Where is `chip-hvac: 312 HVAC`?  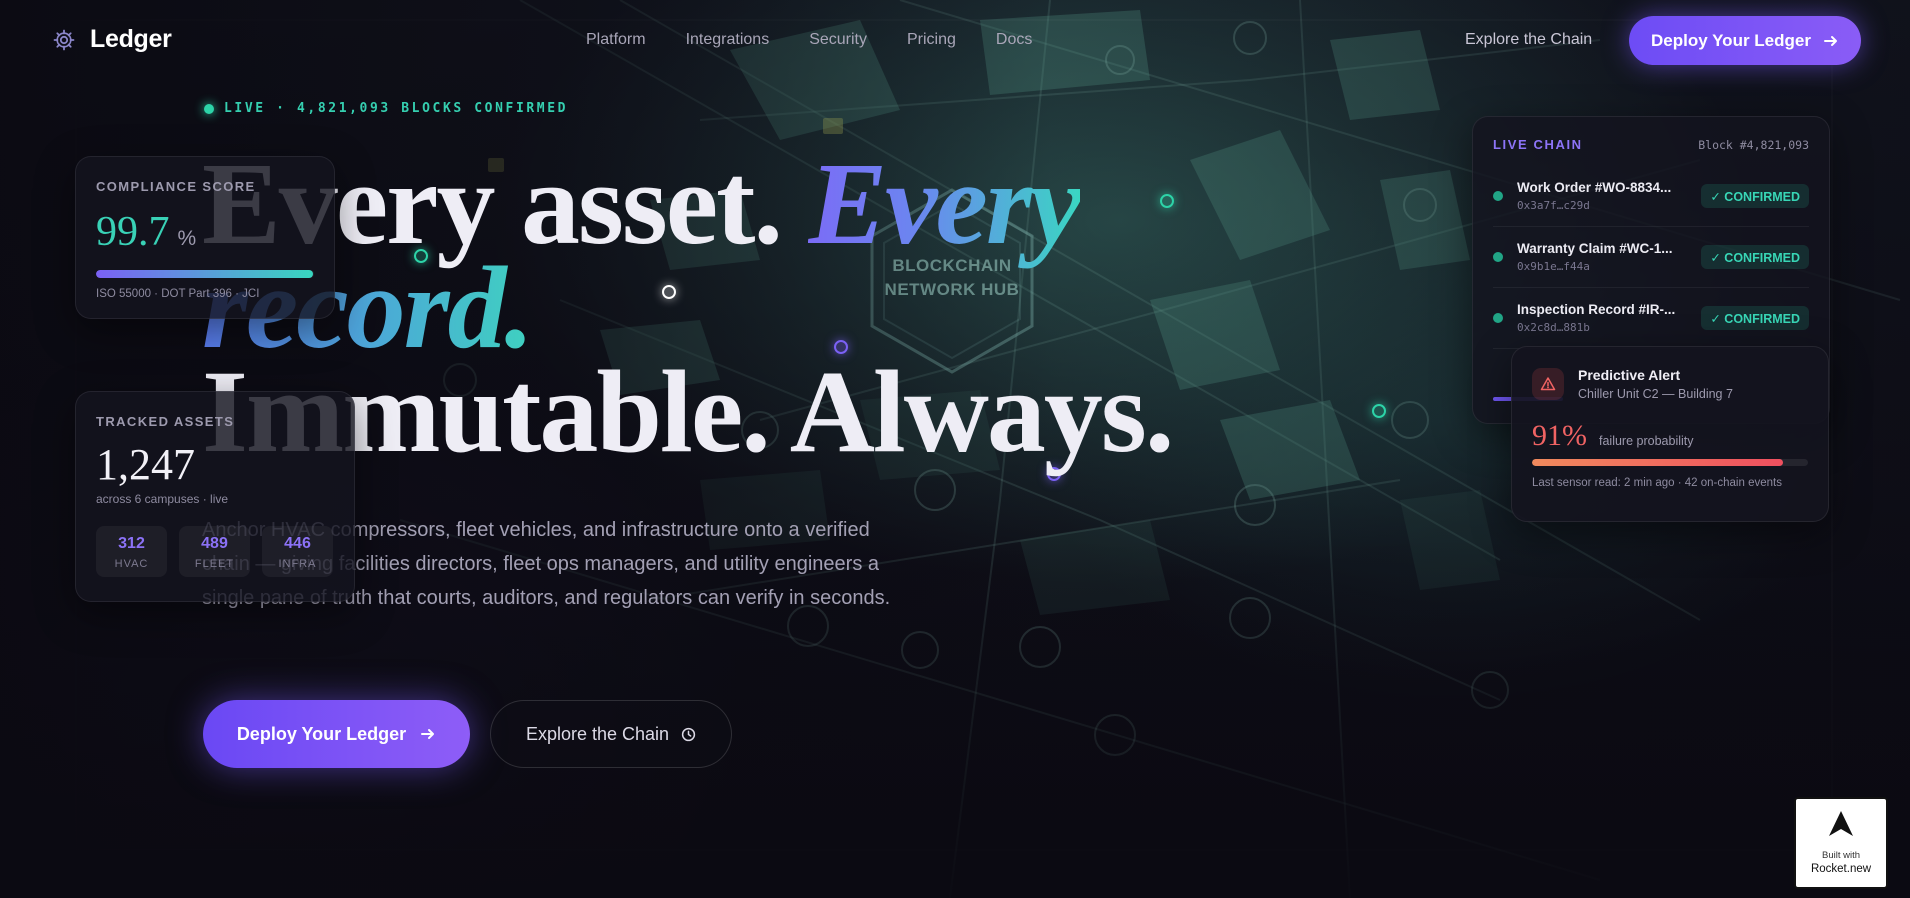 chip-hvac: 312 HVAC is located at coordinates (131, 551).